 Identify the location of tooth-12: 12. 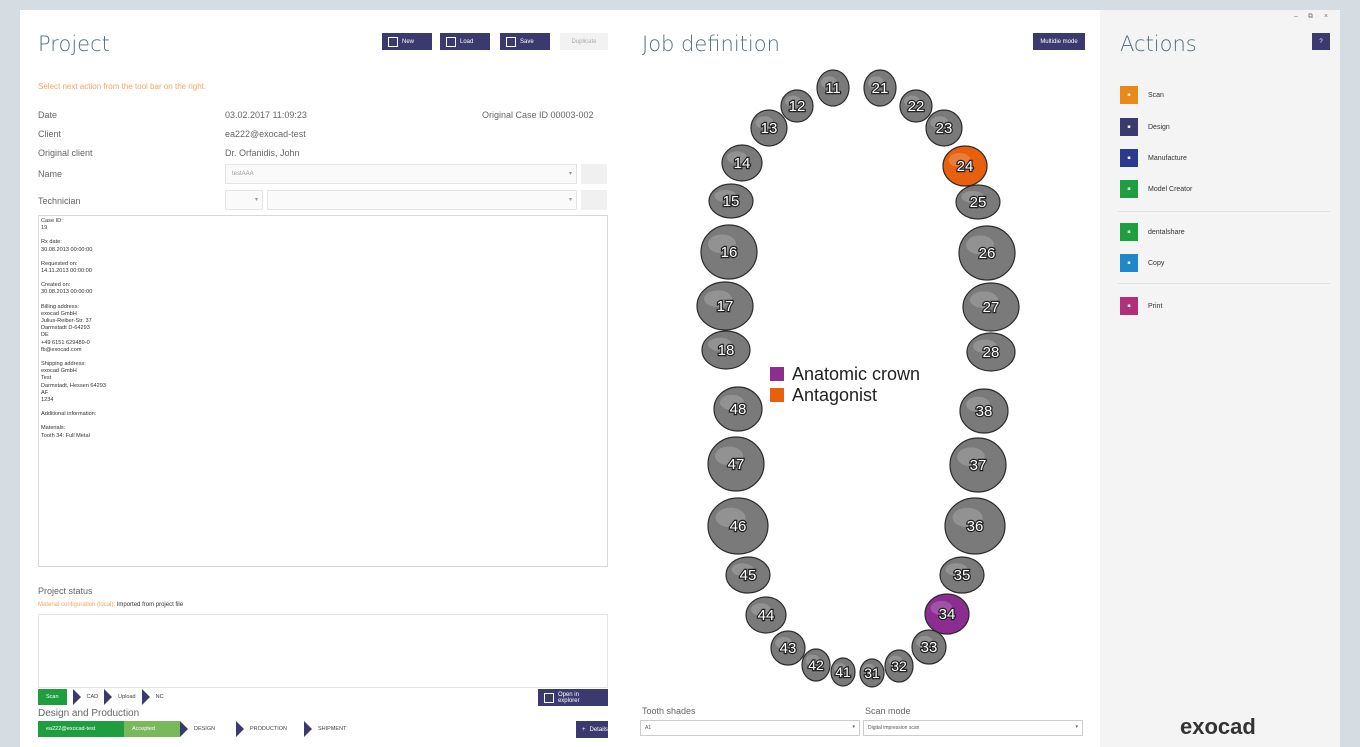
(797, 106).